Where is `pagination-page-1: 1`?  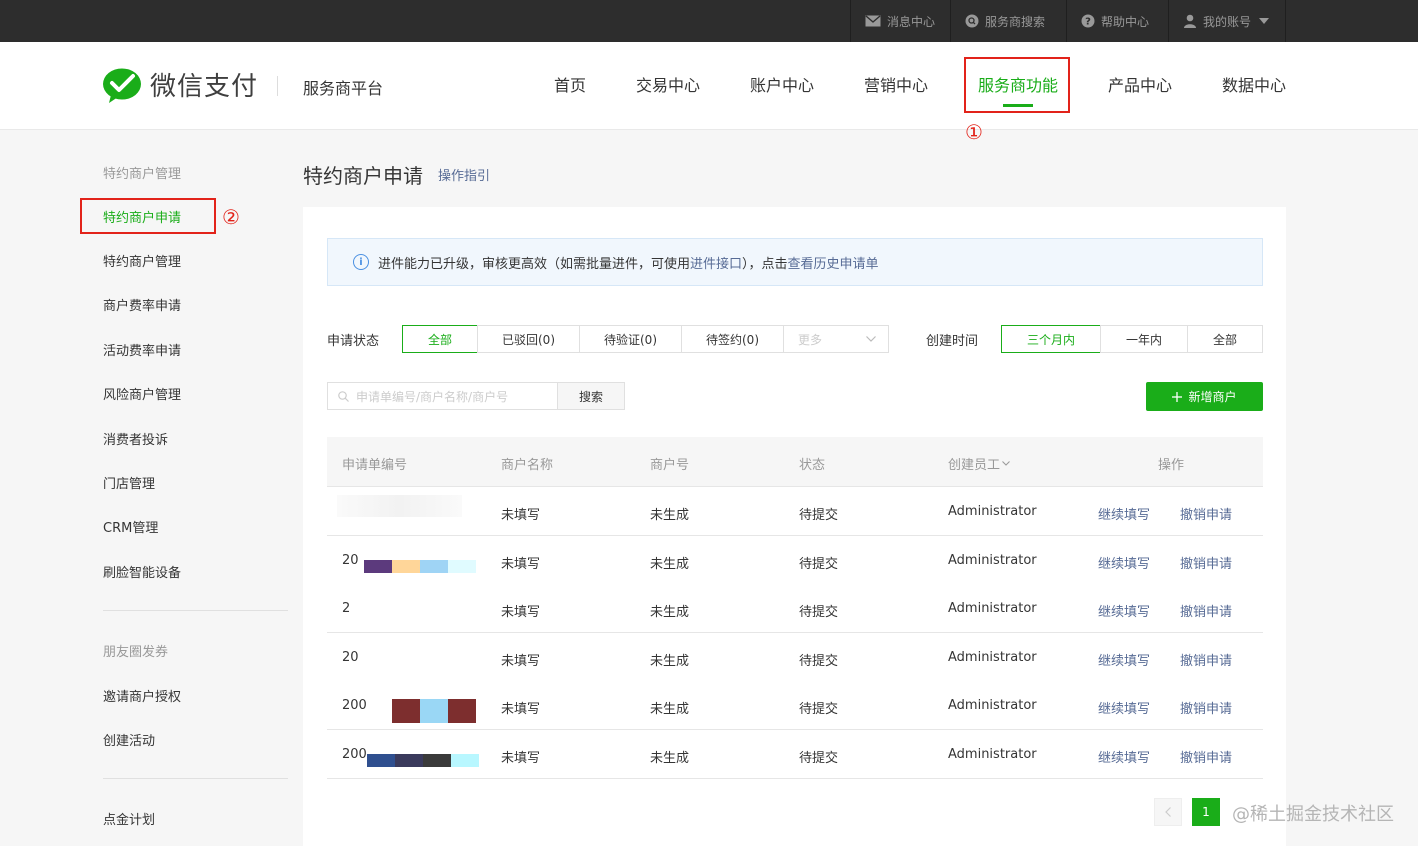
pagination-page-1: 1 is located at coordinates (1206, 812).